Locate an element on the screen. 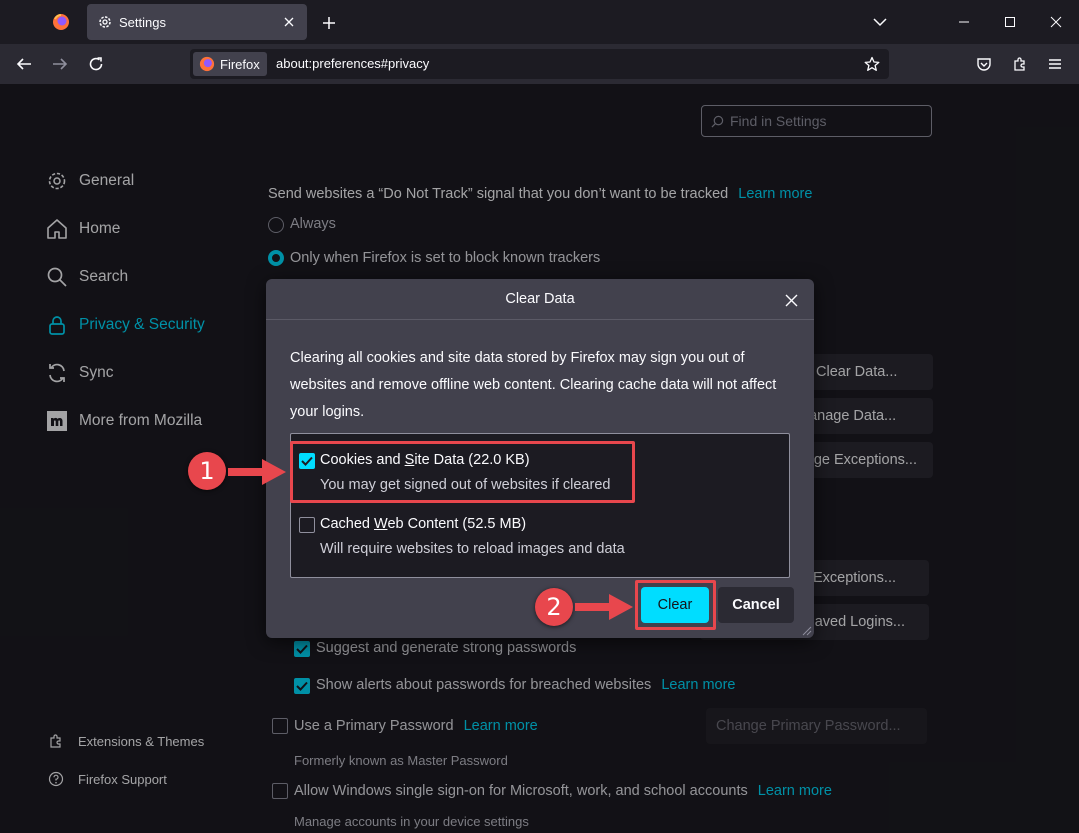 Image resolution: width=1079 pixels, height=833 pixels. minimize-icon is located at coordinates (964, 22).